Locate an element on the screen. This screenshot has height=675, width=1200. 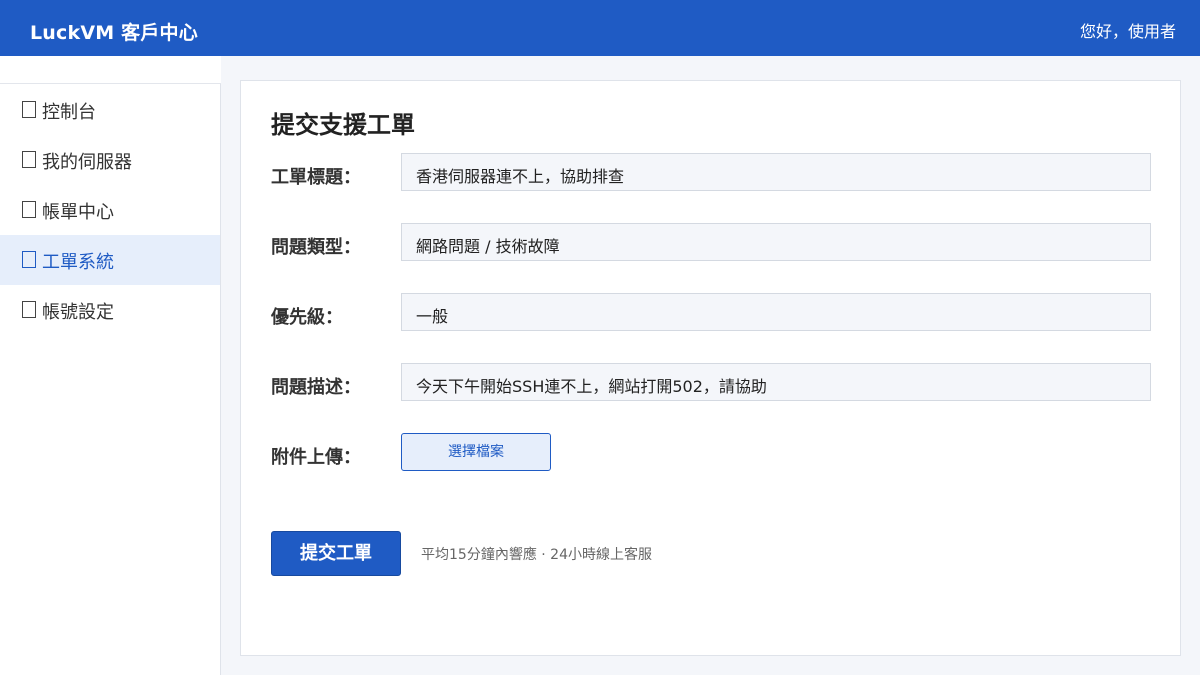
sidebar-item-label: 我的伺服器 is located at coordinates (87, 162).